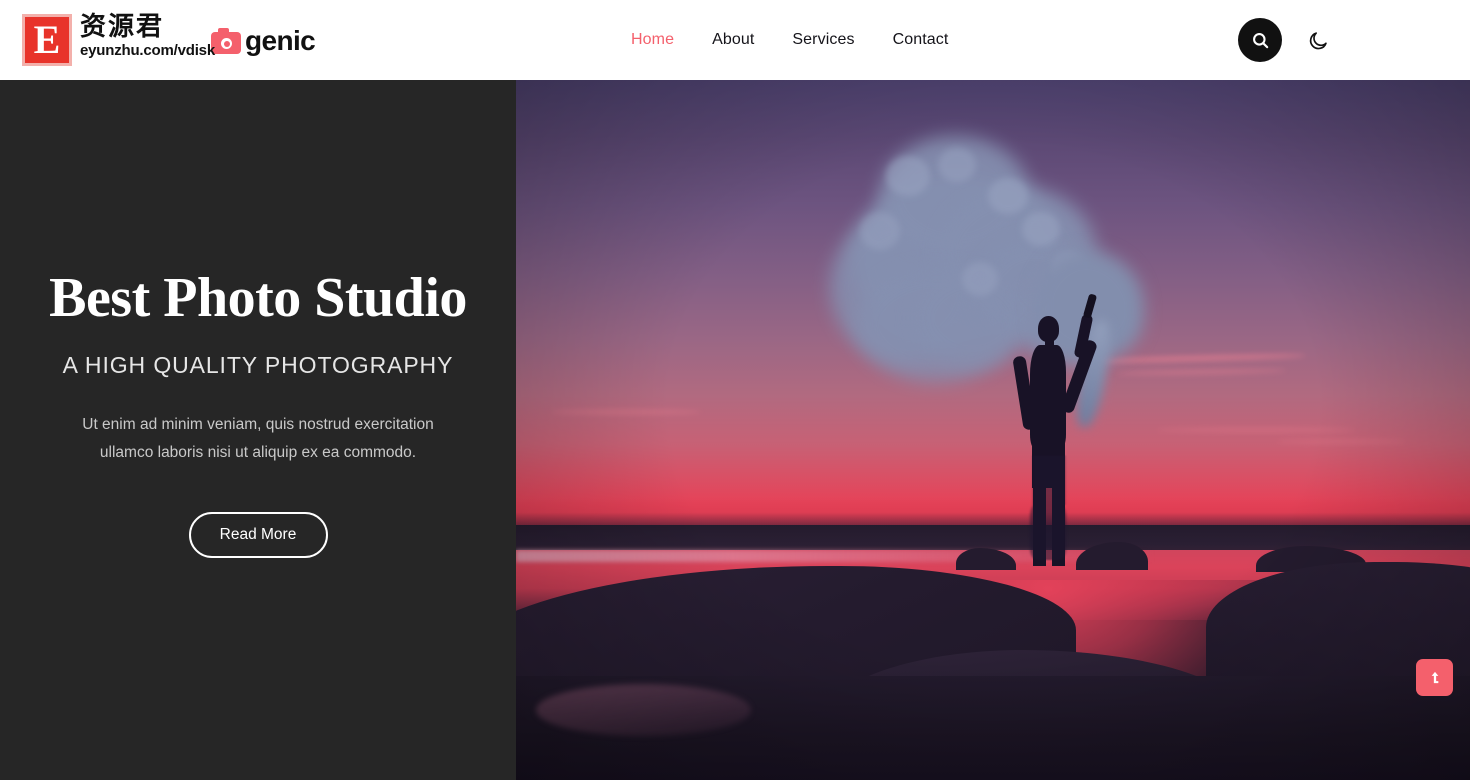  What do you see at coordinates (823, 40) in the screenshot?
I see `nav-item-services: Services` at bounding box center [823, 40].